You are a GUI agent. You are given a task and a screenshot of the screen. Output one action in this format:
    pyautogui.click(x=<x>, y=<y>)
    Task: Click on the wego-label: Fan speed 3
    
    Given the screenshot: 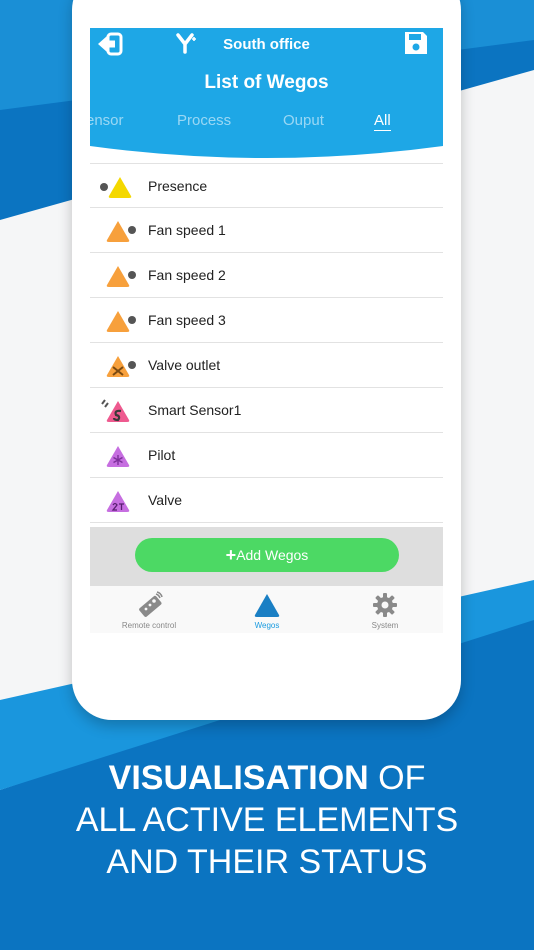 What is the action you would take?
    pyautogui.click(x=187, y=320)
    